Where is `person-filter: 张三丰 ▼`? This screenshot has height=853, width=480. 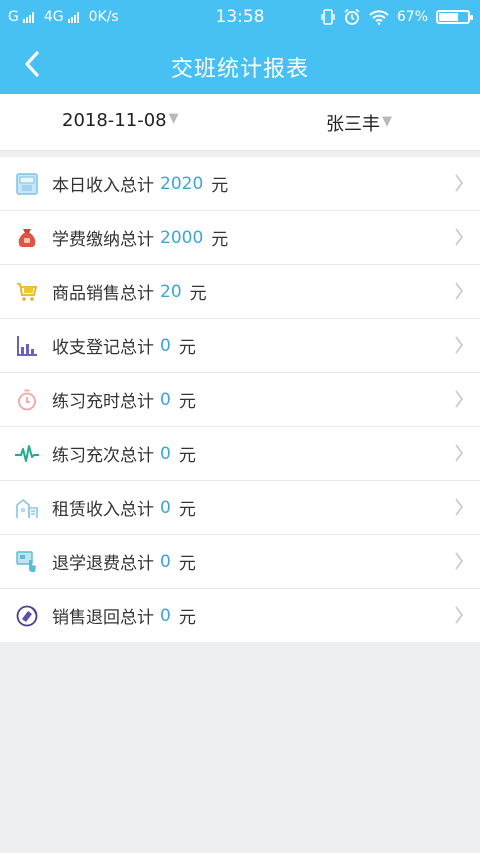
person-filter: 张三丰 ▼ is located at coordinates (359, 123).